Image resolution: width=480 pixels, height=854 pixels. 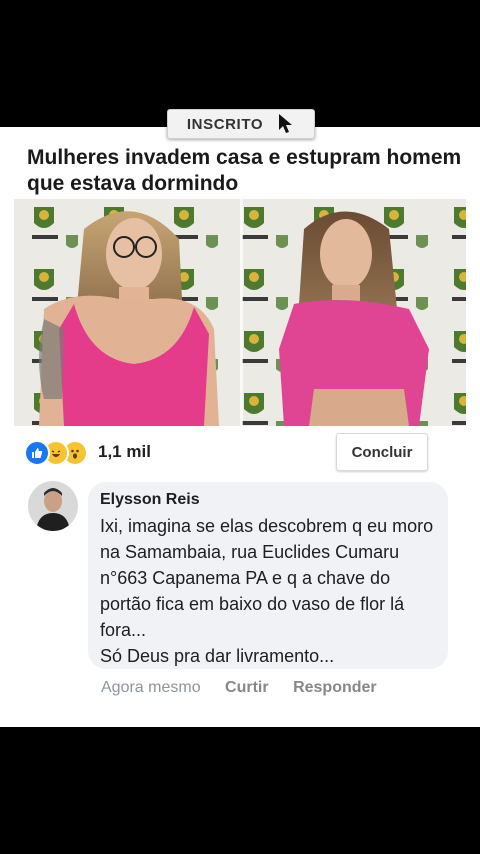 I want to click on cursor-icon, so click(x=286, y=123).